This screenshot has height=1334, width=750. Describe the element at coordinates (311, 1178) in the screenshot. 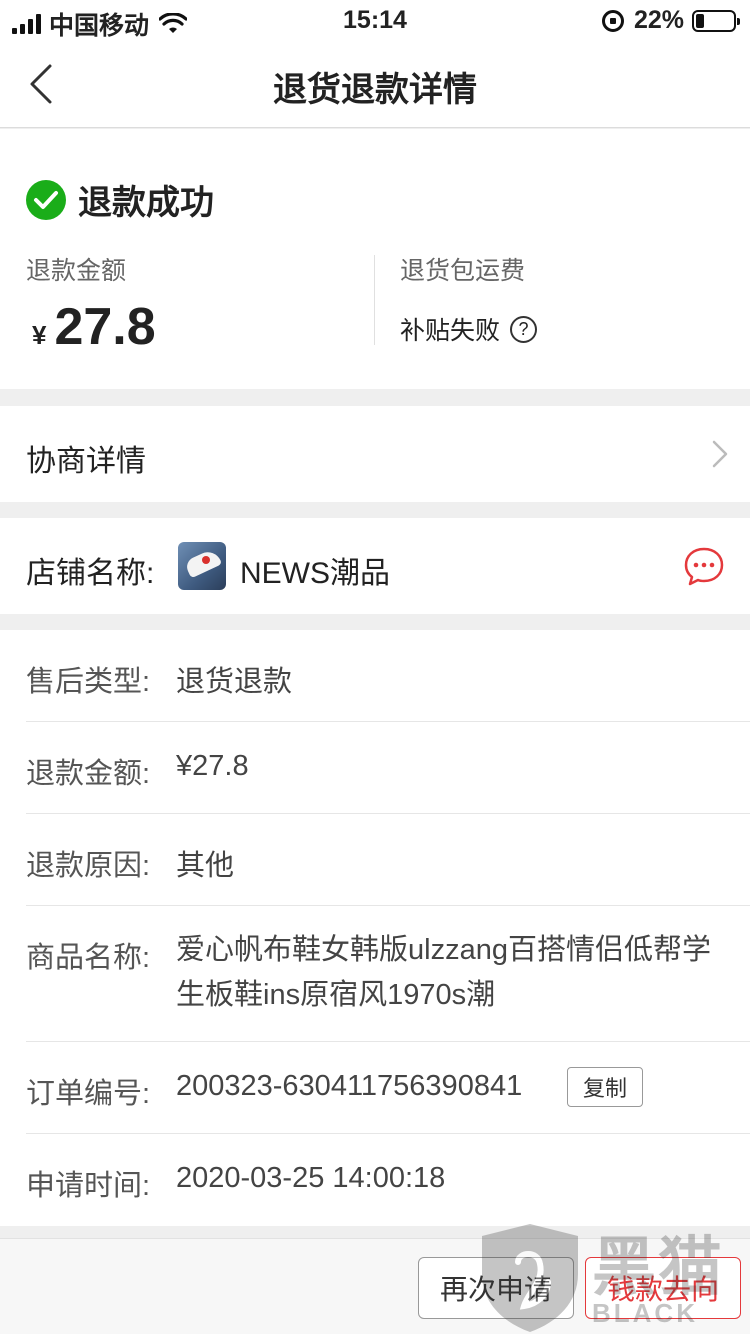

I see `detail-value: 2020-03-25 14:00:18` at that location.